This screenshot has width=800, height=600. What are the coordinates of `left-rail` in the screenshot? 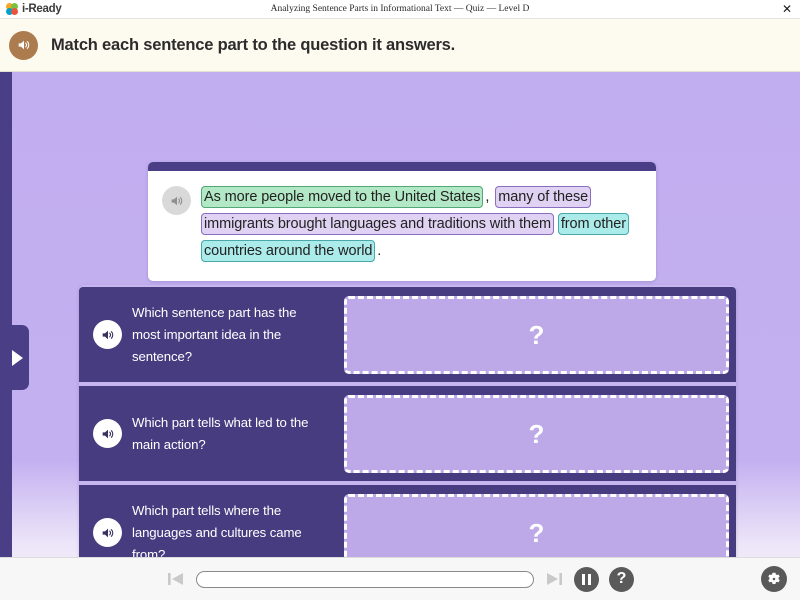 It's located at (6, 314).